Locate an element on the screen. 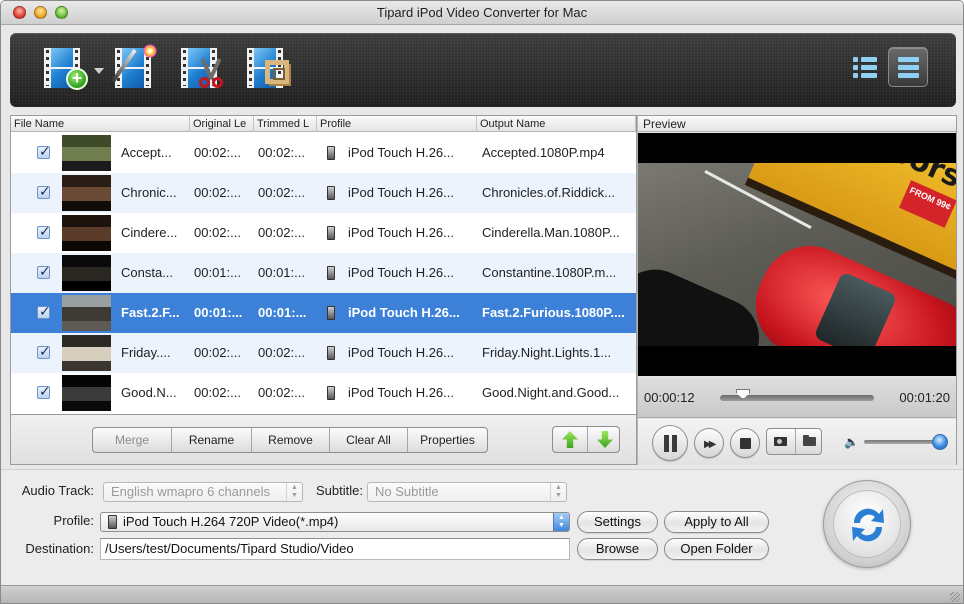 Image resolution: width=964 pixels, height=604 pixels. destination-label: Destination: is located at coordinates (59, 548).